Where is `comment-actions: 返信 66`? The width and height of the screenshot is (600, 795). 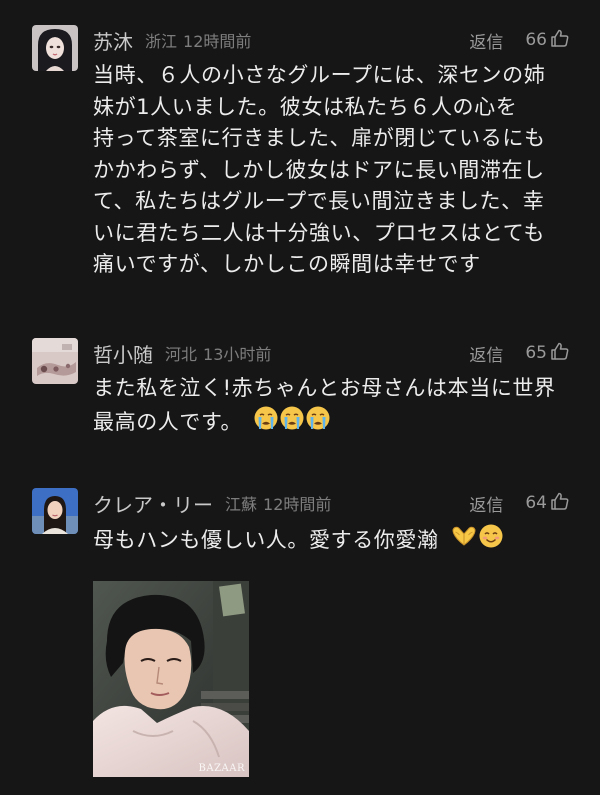
comment-actions: 返信 66 is located at coordinates (519, 40).